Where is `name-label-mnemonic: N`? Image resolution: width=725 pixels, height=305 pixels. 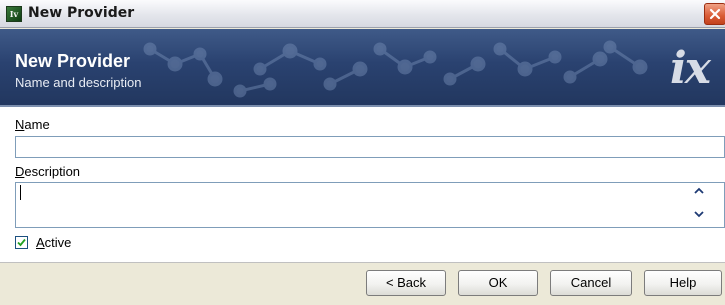 name-label-mnemonic: N is located at coordinates (20, 124).